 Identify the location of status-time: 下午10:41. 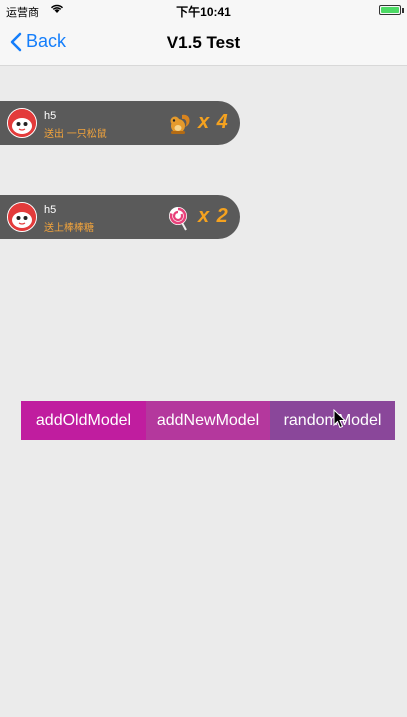
(203, 12).